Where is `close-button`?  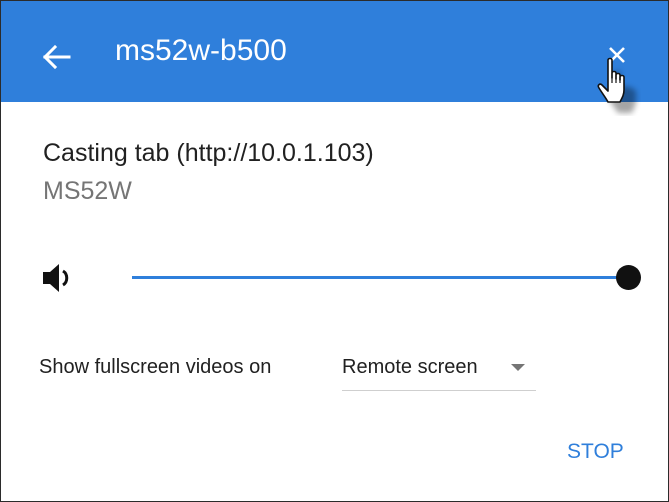 close-button is located at coordinates (617, 55).